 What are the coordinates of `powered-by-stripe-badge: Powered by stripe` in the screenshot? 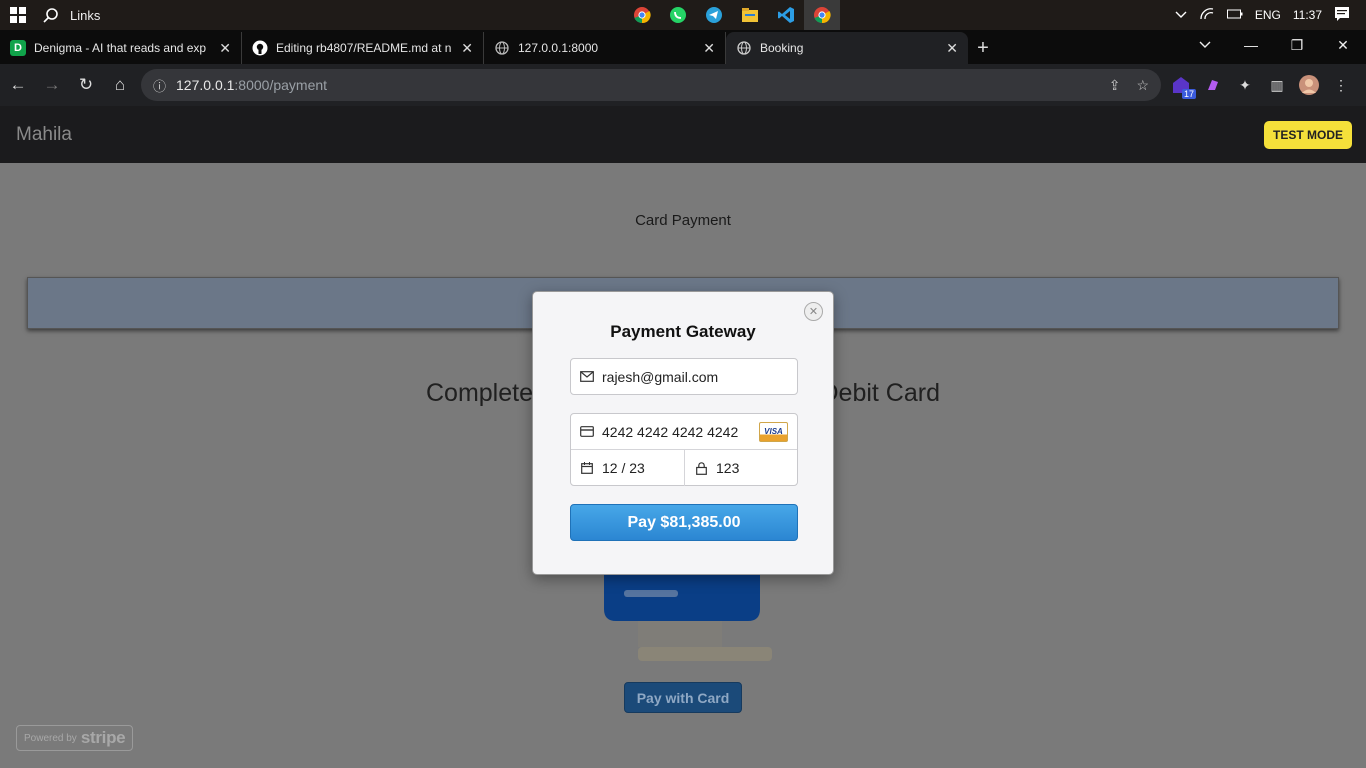 It's located at (75, 738).